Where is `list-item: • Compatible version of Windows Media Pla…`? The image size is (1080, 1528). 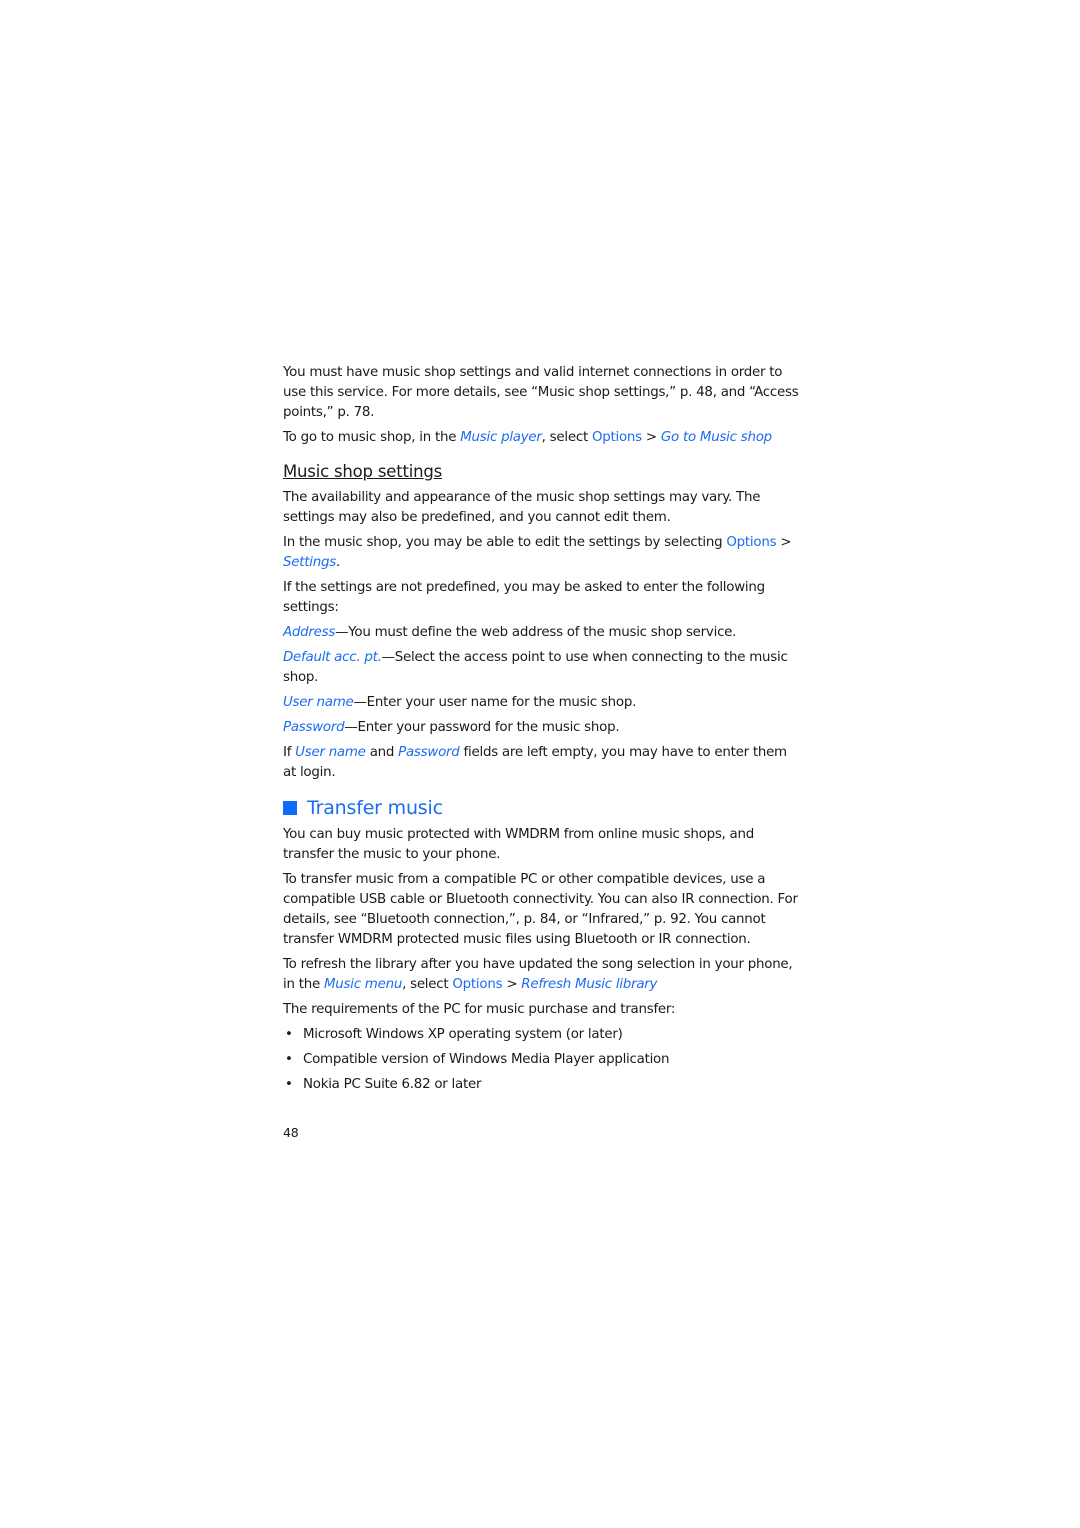
list-item: • Compatible version of Windows Media Pla… is located at coordinates (543, 1060).